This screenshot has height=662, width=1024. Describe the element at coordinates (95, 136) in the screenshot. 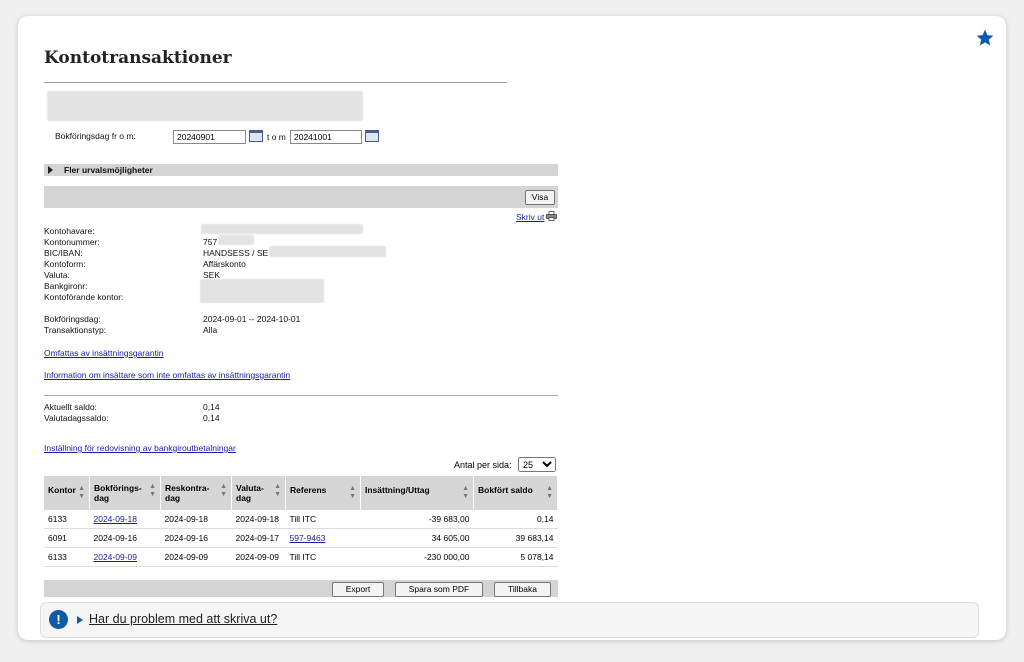

I see `from-date-label: Bokföringsdag fr o m:` at that location.